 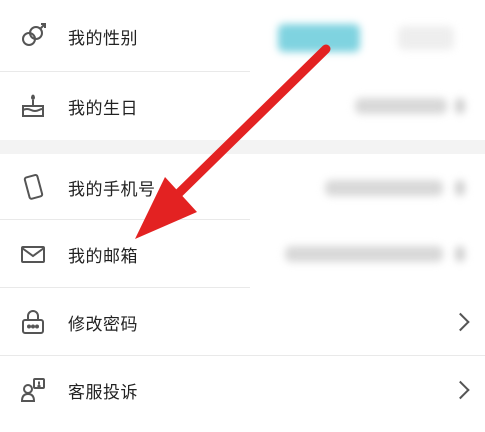 What do you see at coordinates (364, 254) in the screenshot?
I see `email-value` at bounding box center [364, 254].